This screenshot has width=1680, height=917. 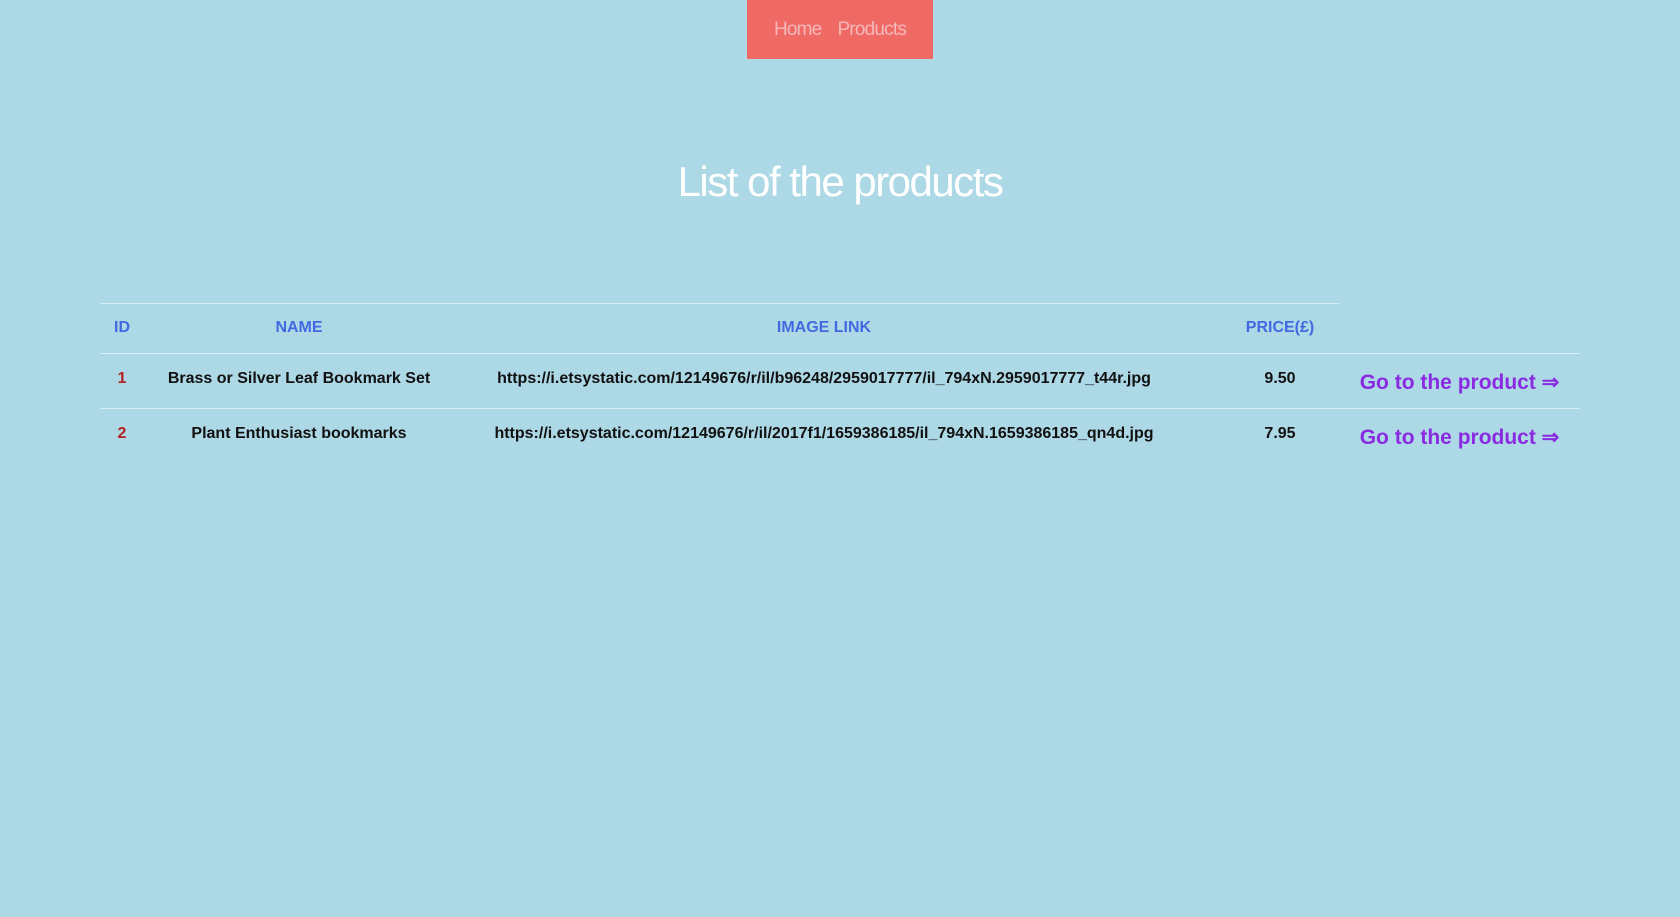 What do you see at coordinates (798, 30) in the screenshot?
I see `nav-home-link: Home` at bounding box center [798, 30].